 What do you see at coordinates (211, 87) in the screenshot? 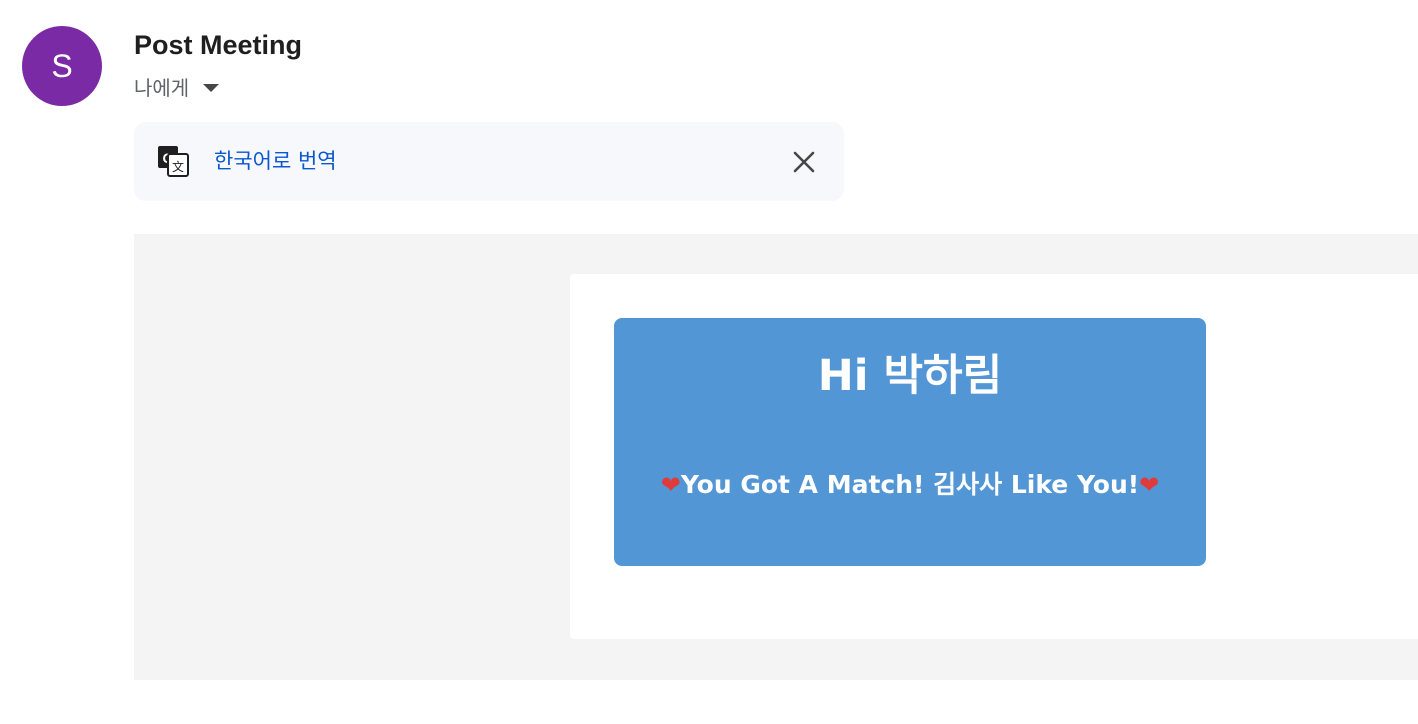
I see `caret-down-icon` at bounding box center [211, 87].